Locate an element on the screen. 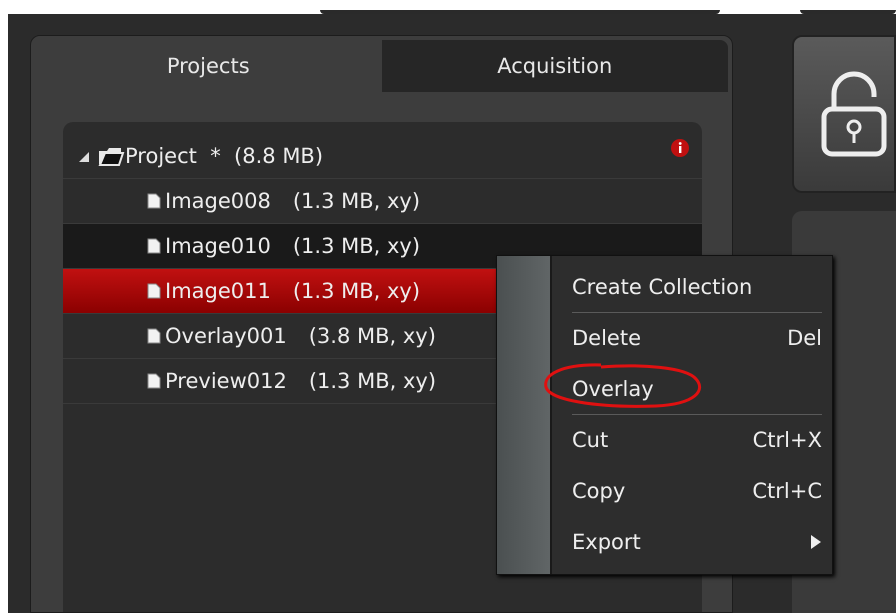 This screenshot has height=613, width=896. file-row: Image010 (1.3 MB, xy) is located at coordinates (382, 246).